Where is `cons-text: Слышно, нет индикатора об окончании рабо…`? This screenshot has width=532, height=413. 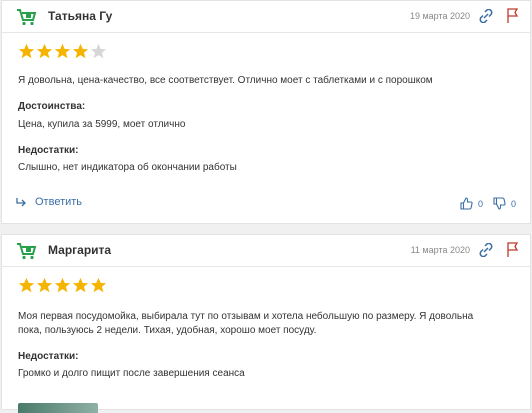 cons-text: Слышно, нет индикатора об окончании рабо… is located at coordinates (127, 167).